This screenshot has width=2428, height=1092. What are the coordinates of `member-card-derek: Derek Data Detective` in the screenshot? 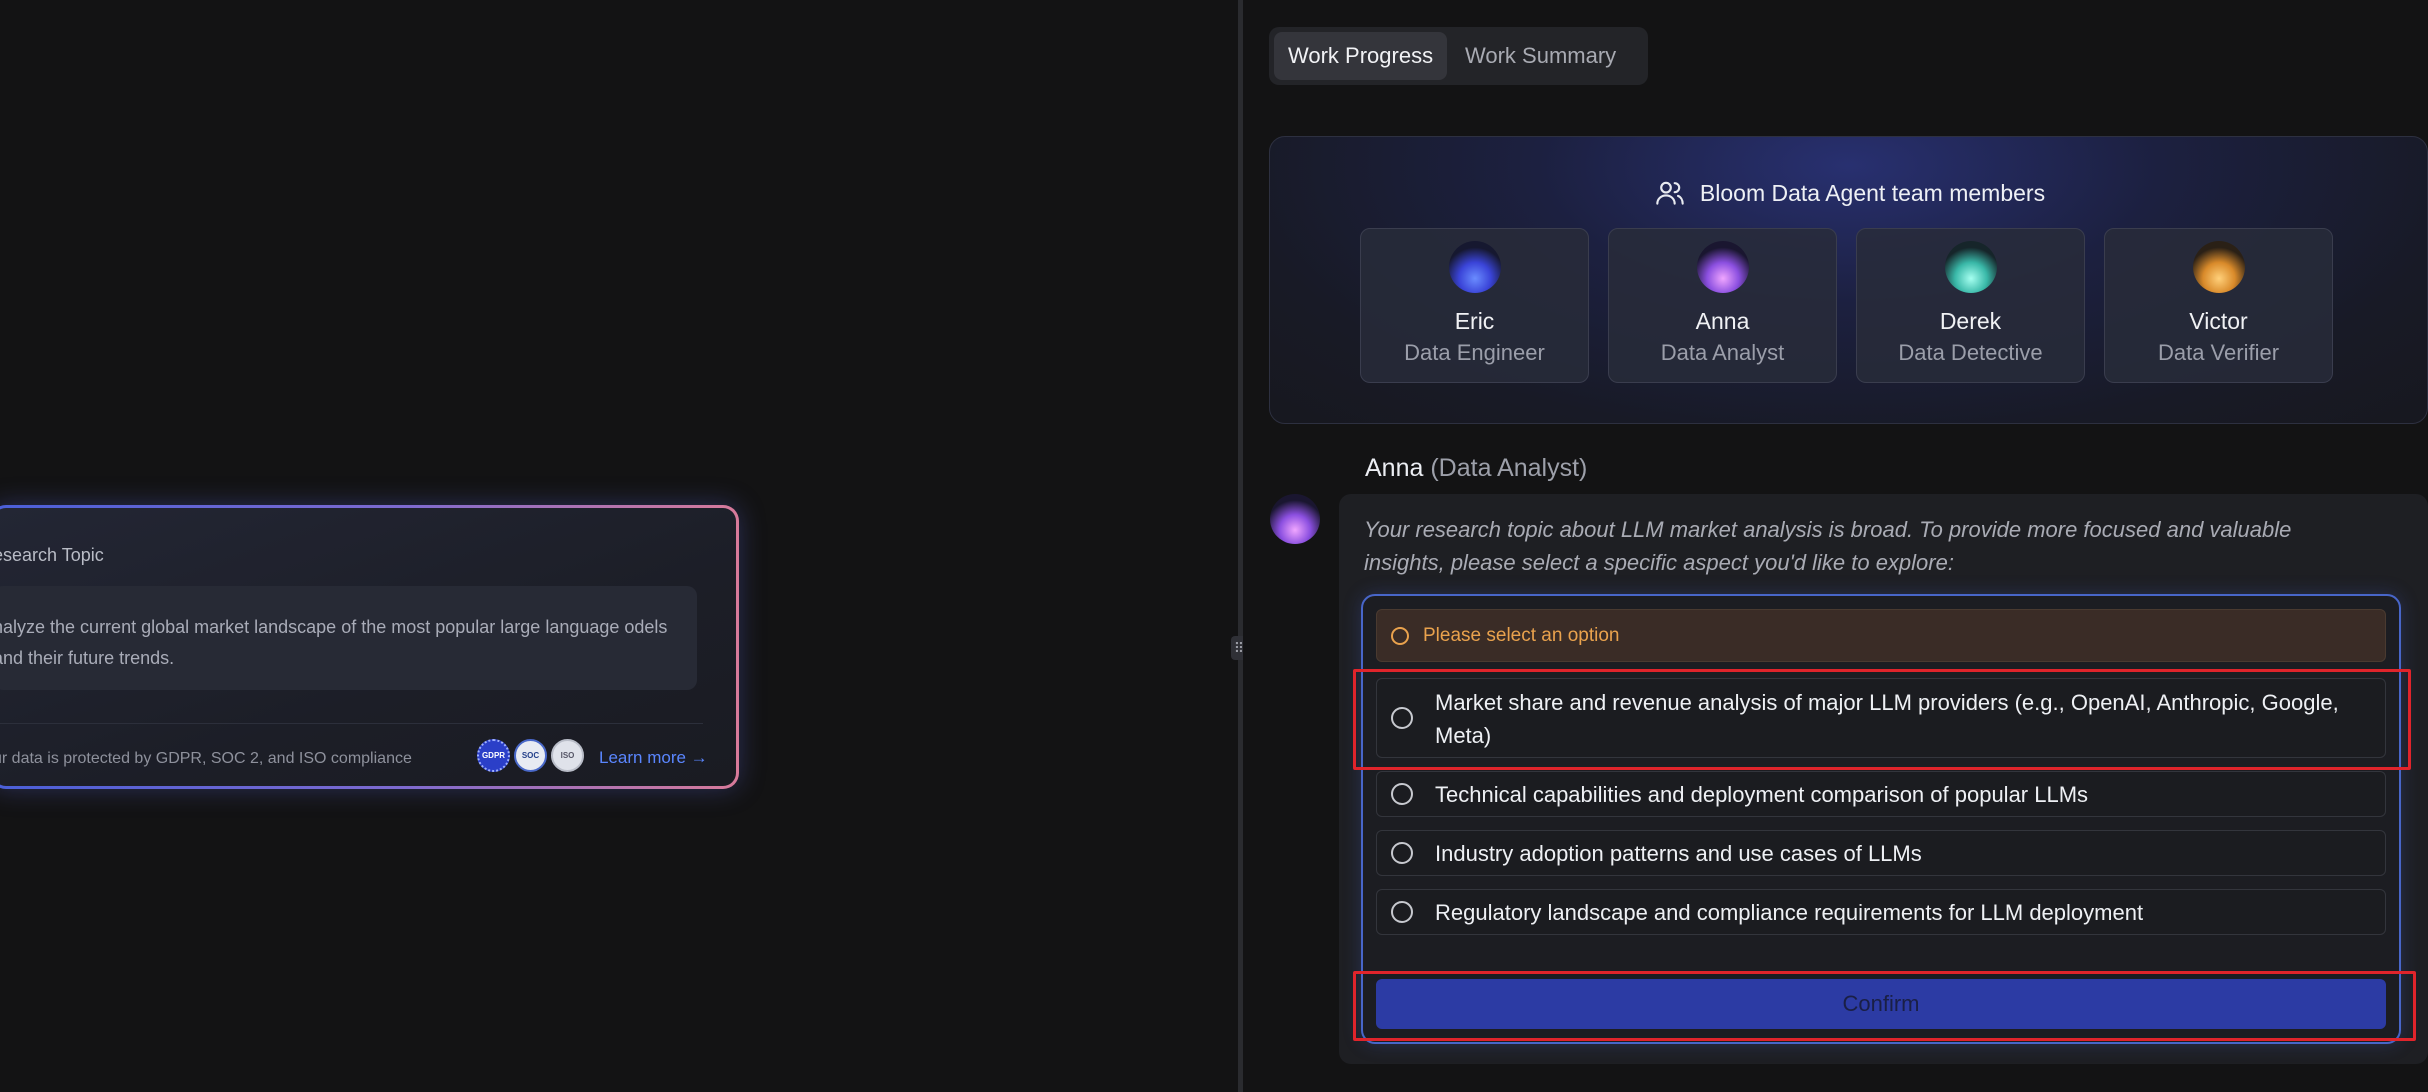 It's located at (1970, 305).